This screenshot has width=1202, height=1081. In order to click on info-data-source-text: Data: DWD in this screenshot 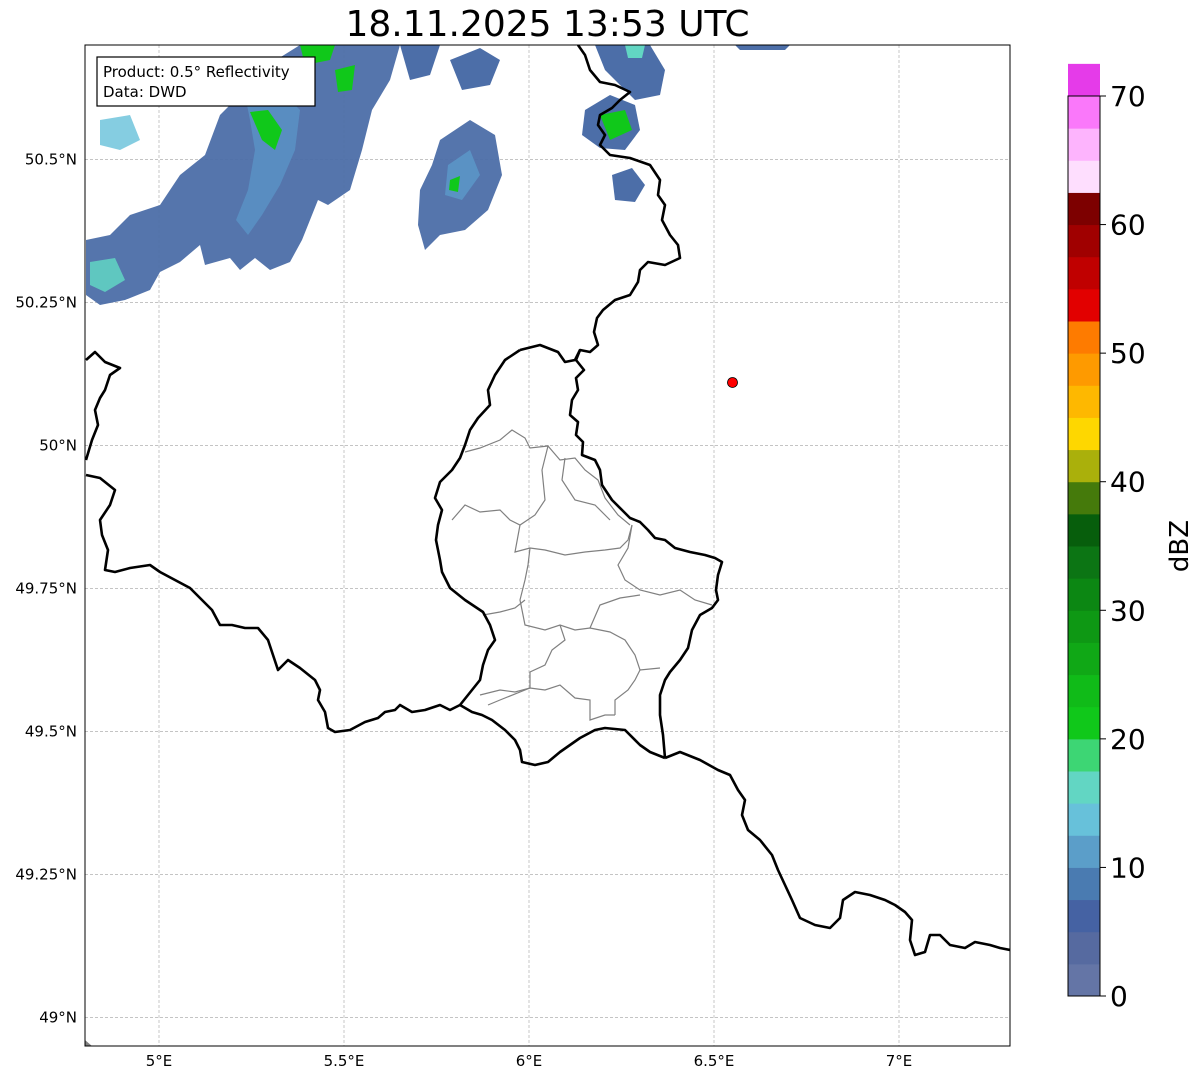, I will do `click(145, 92)`.